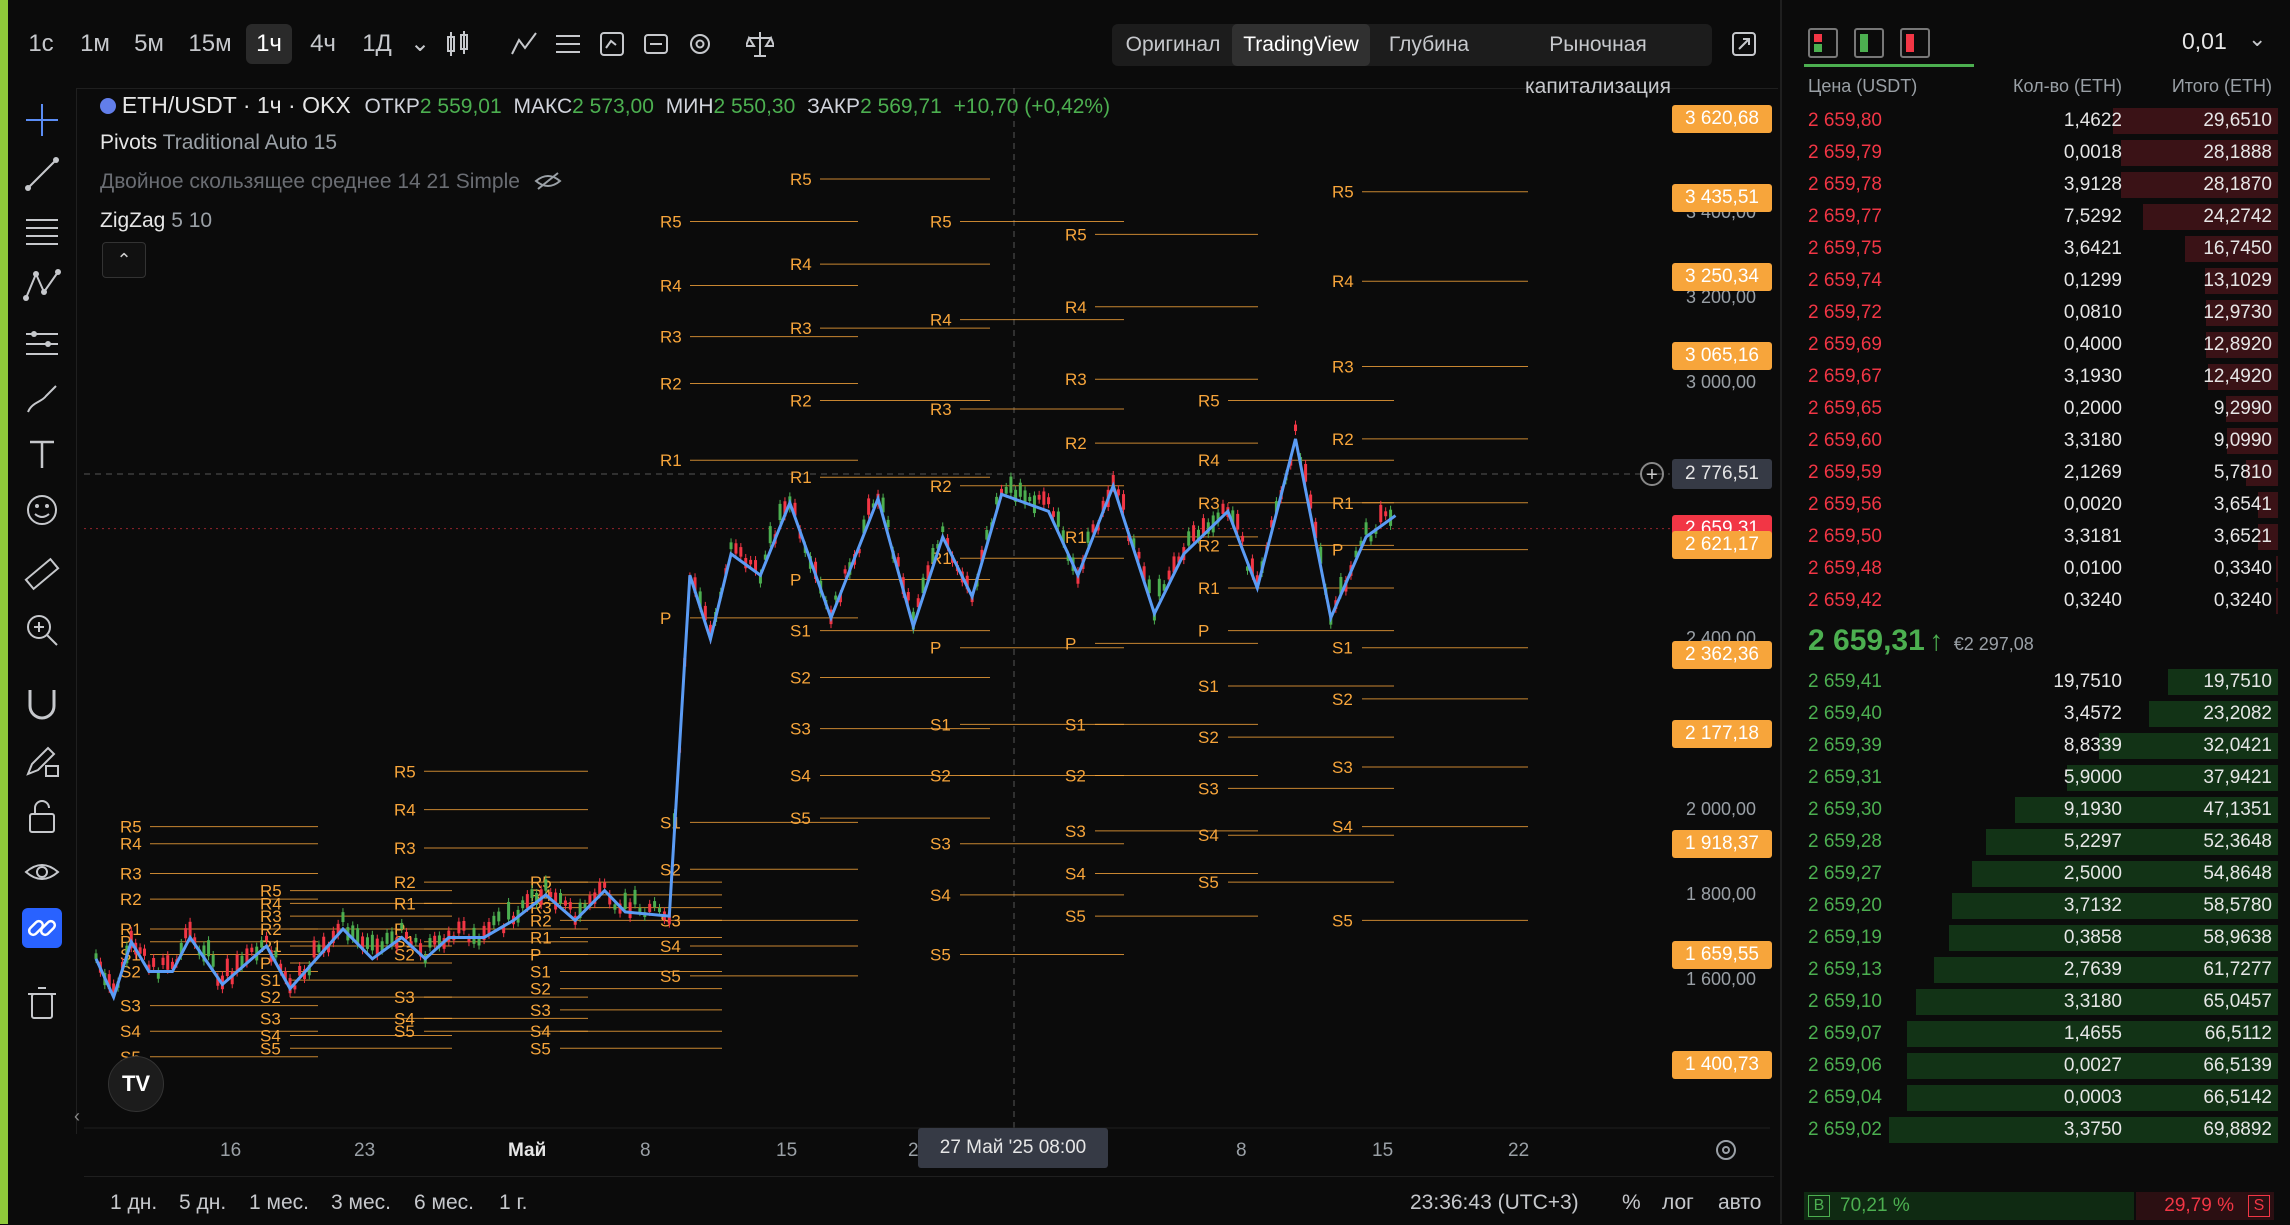 The height and width of the screenshot is (1225, 2290). Describe the element at coordinates (2036, 778) in the screenshot. I see `book-row: 2 659,31 5,9000 37,9421` at that location.